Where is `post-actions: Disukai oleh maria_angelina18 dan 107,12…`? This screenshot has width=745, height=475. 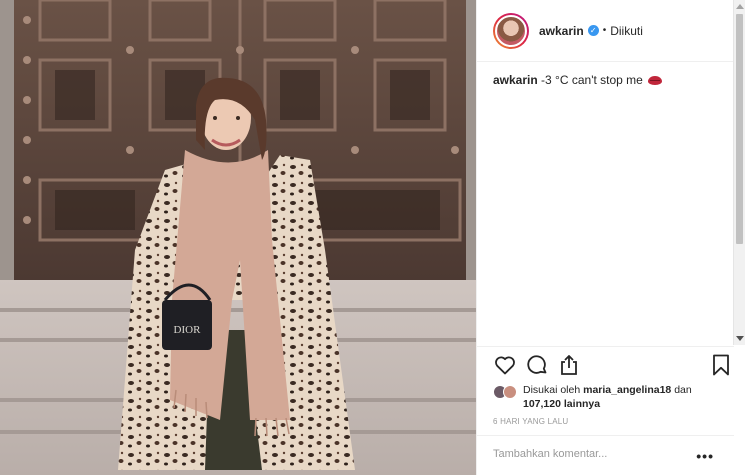 post-actions: Disukai oleh maria_angelina18 dan 107,12… is located at coordinates (605, 410).